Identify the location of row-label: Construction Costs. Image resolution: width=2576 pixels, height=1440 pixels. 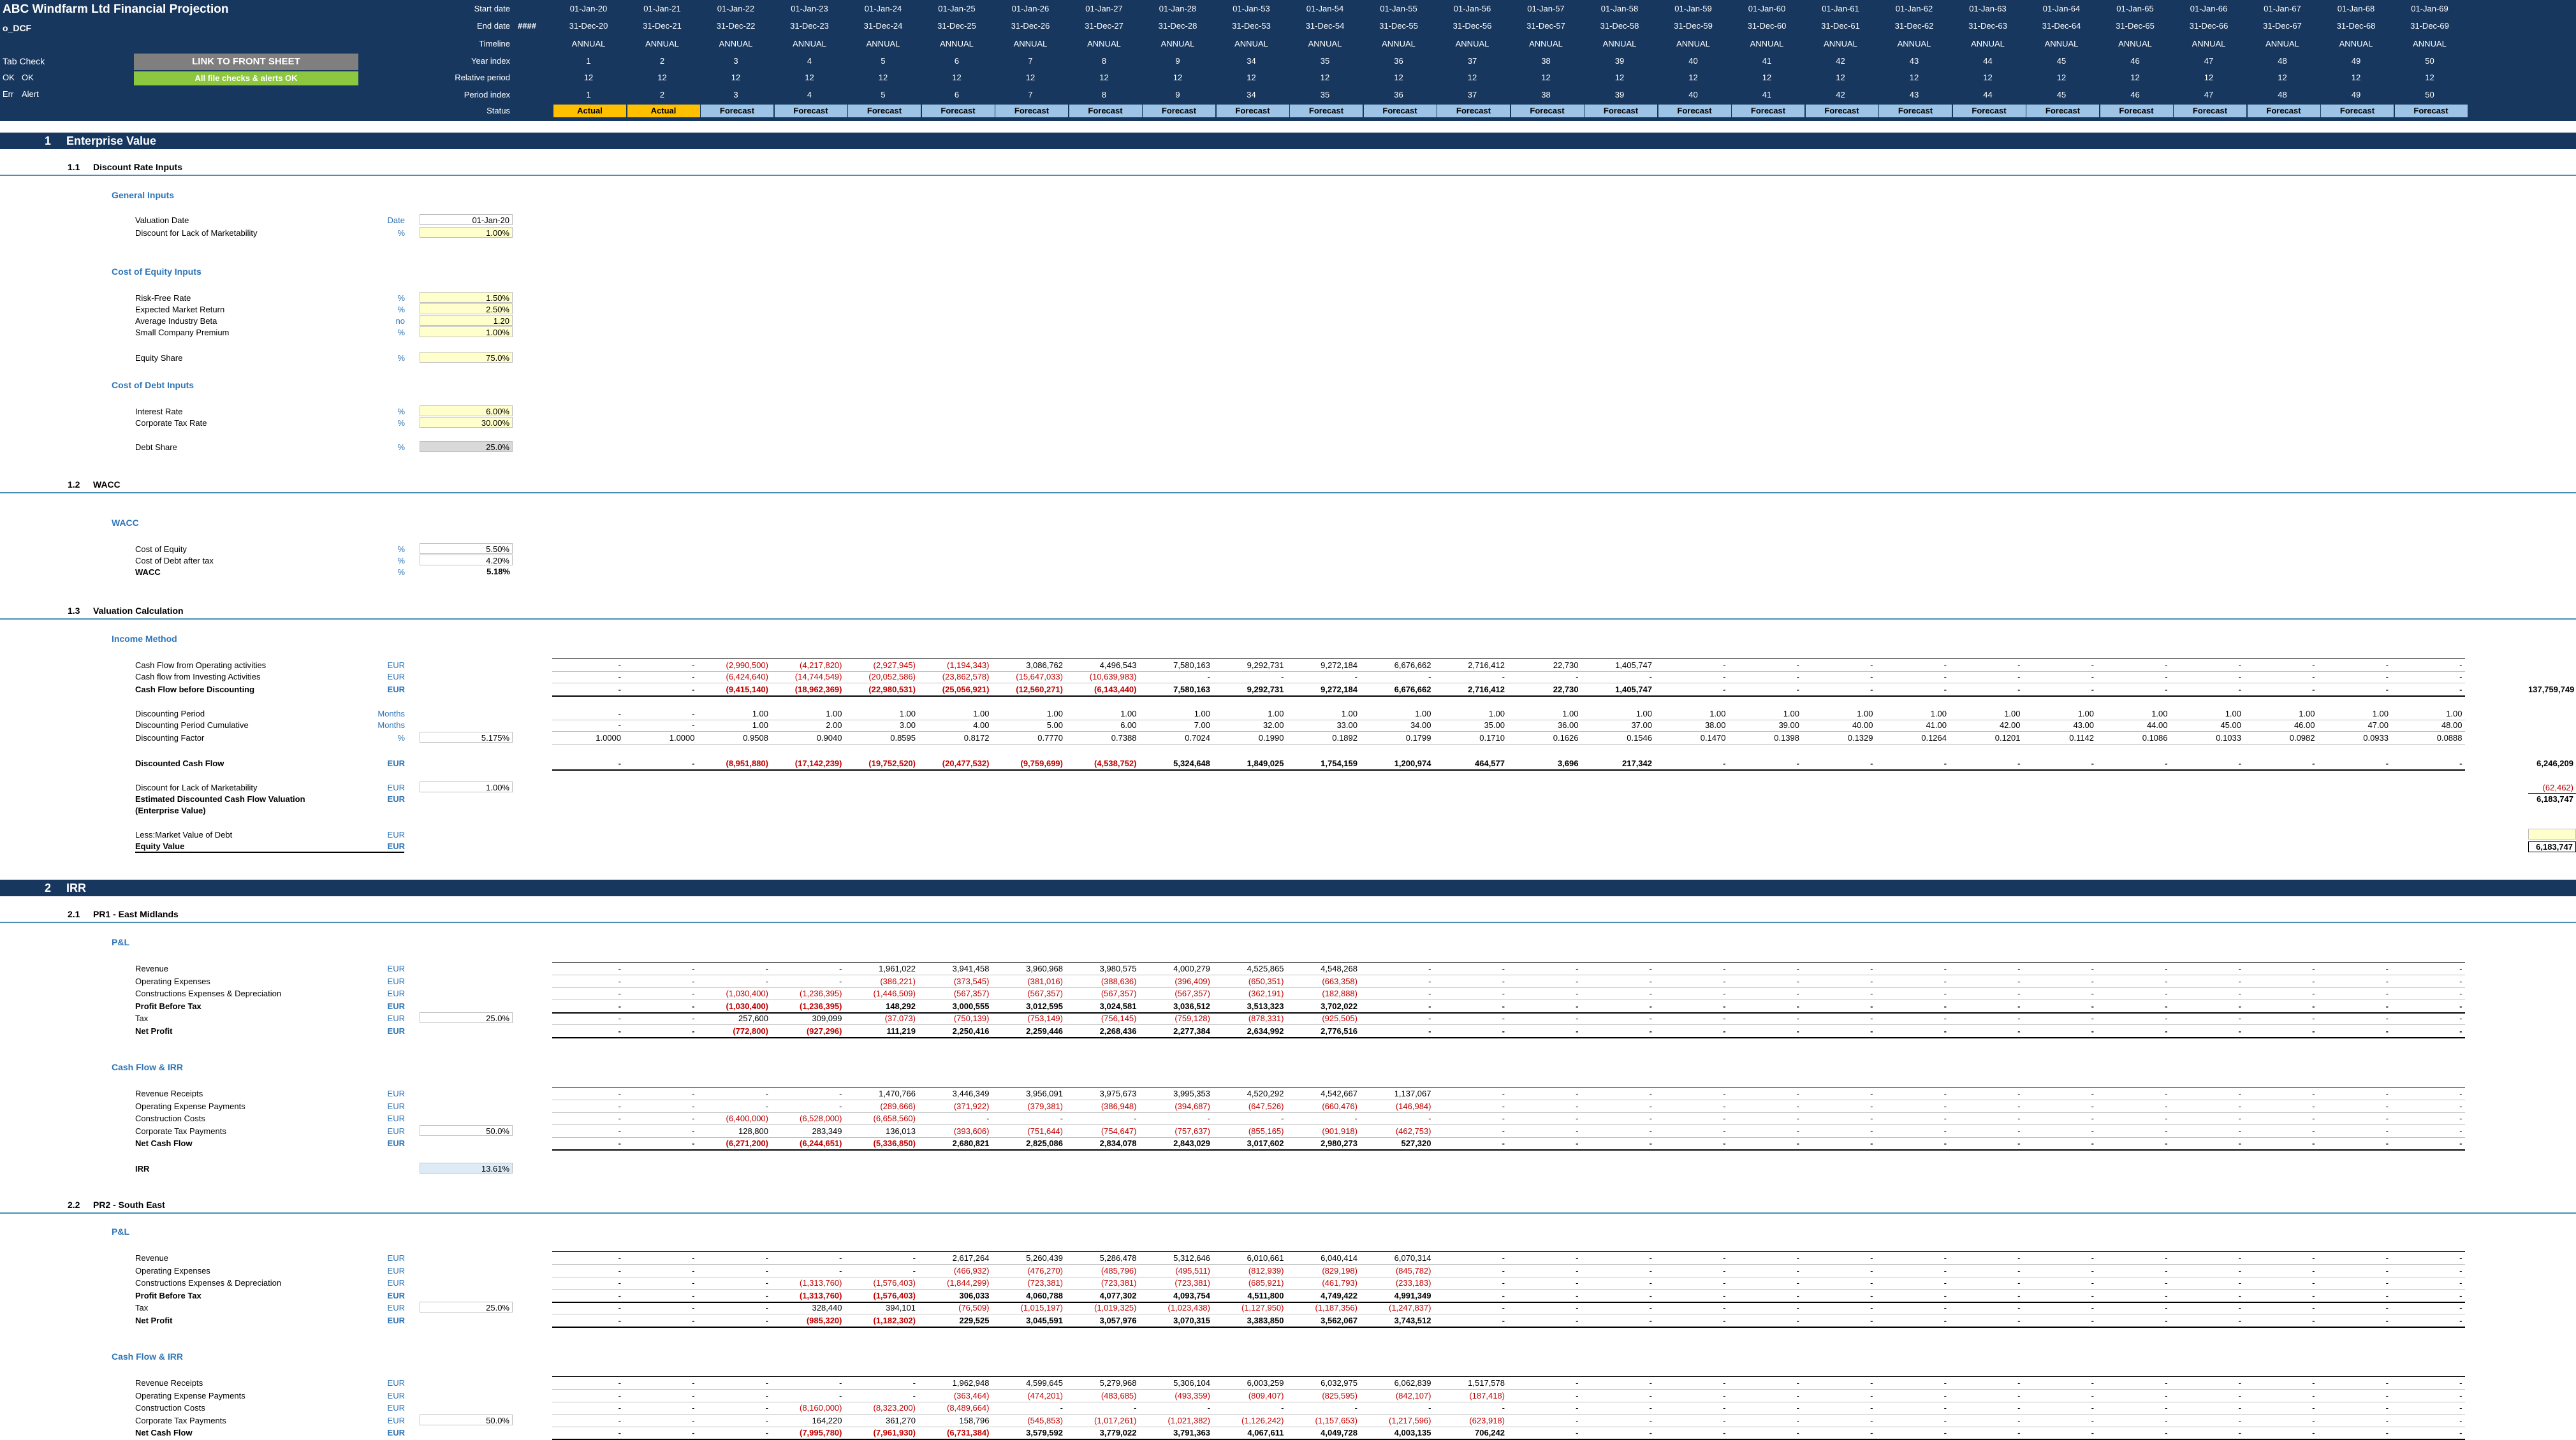
(170, 1118).